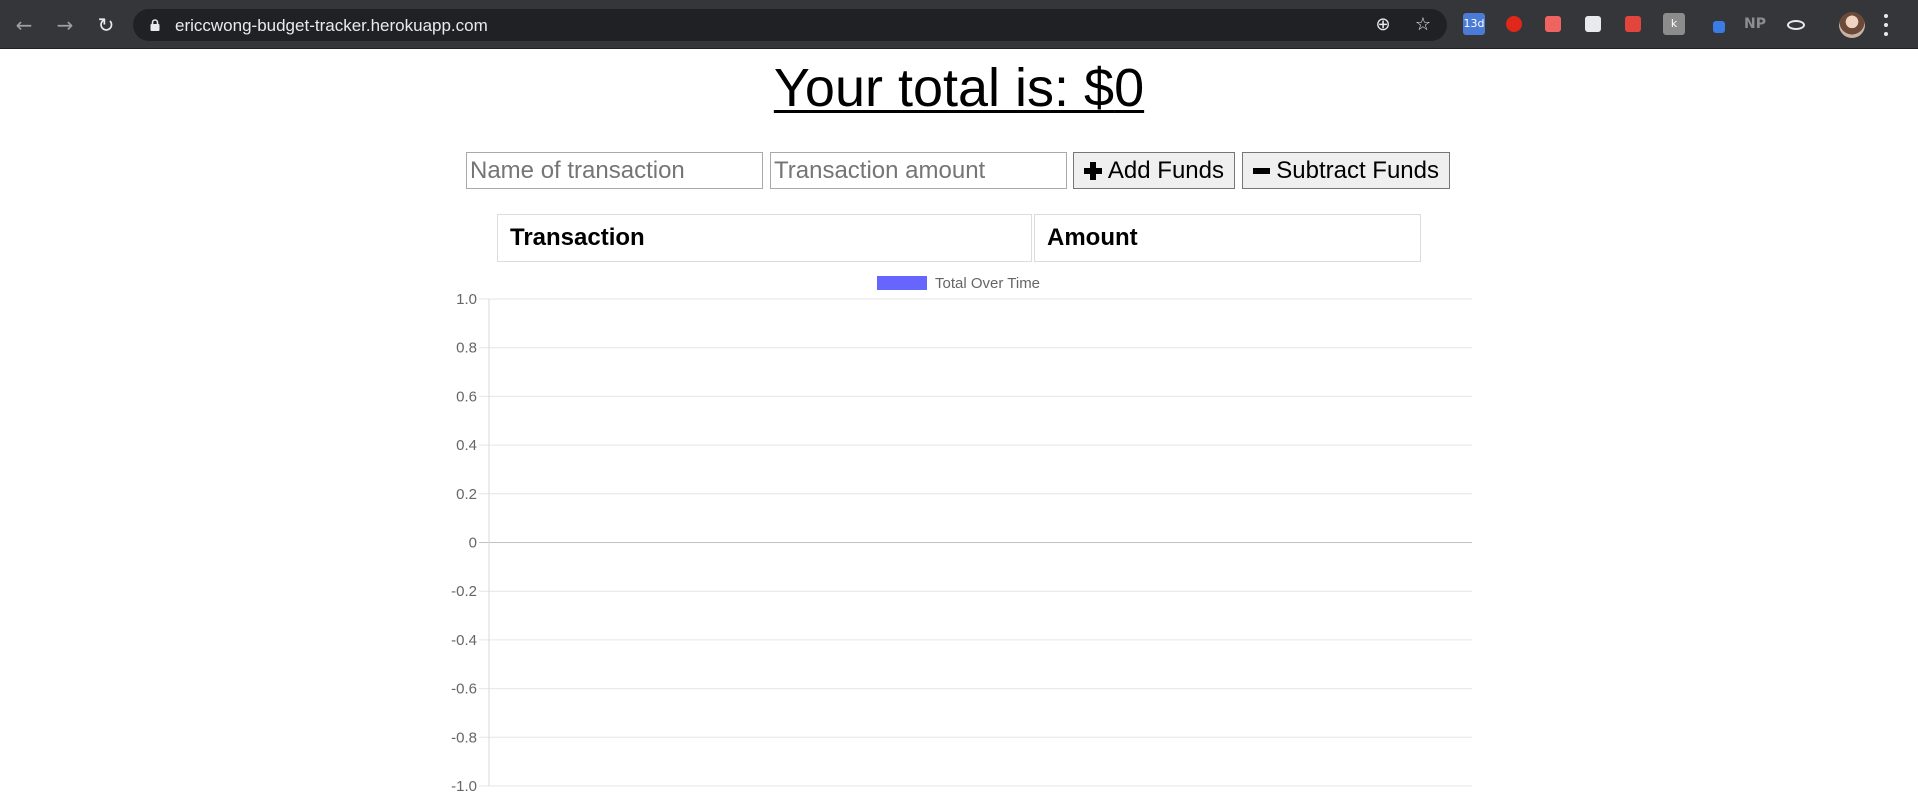  Describe the element at coordinates (1093, 170) in the screenshot. I see `plus-icon` at that location.